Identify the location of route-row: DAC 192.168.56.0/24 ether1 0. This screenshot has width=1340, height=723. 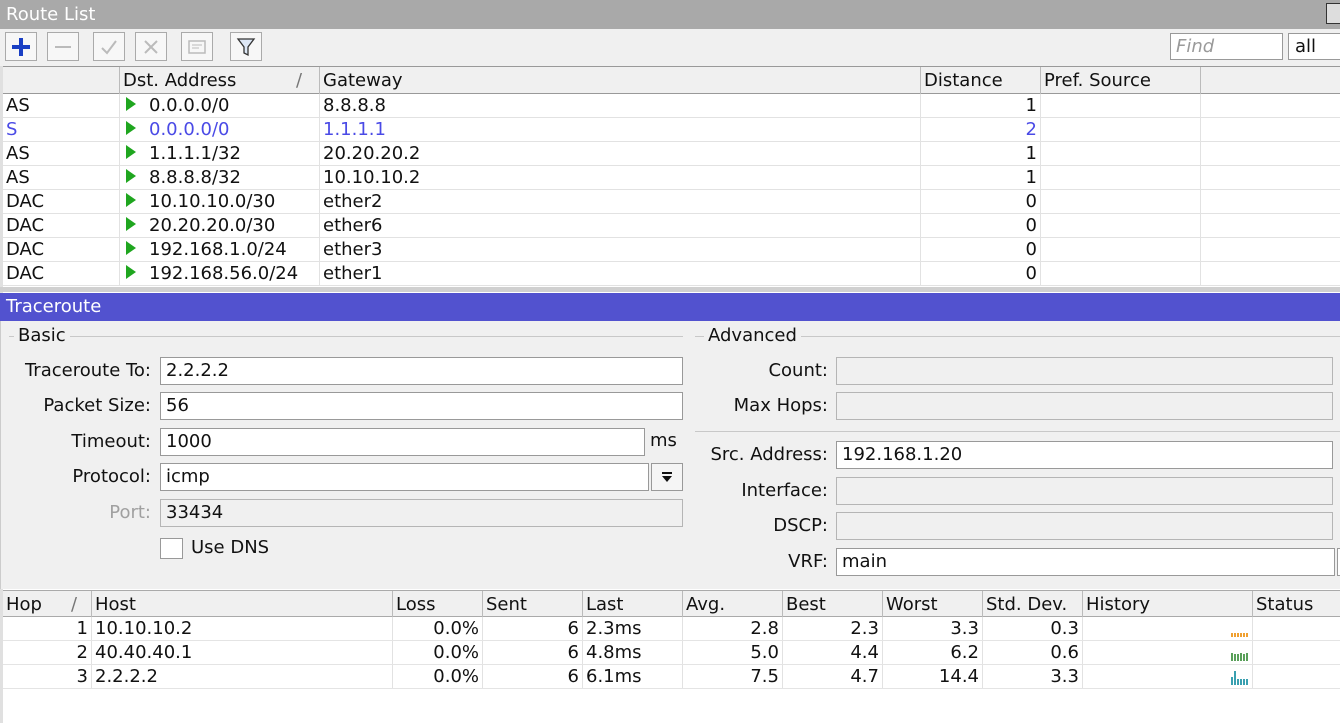
(671, 274).